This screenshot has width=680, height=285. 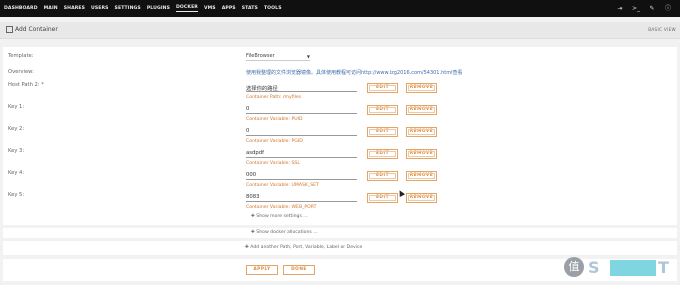 What do you see at coordinates (128, 8) in the screenshot?
I see `nav-settings: SETTINGS` at bounding box center [128, 8].